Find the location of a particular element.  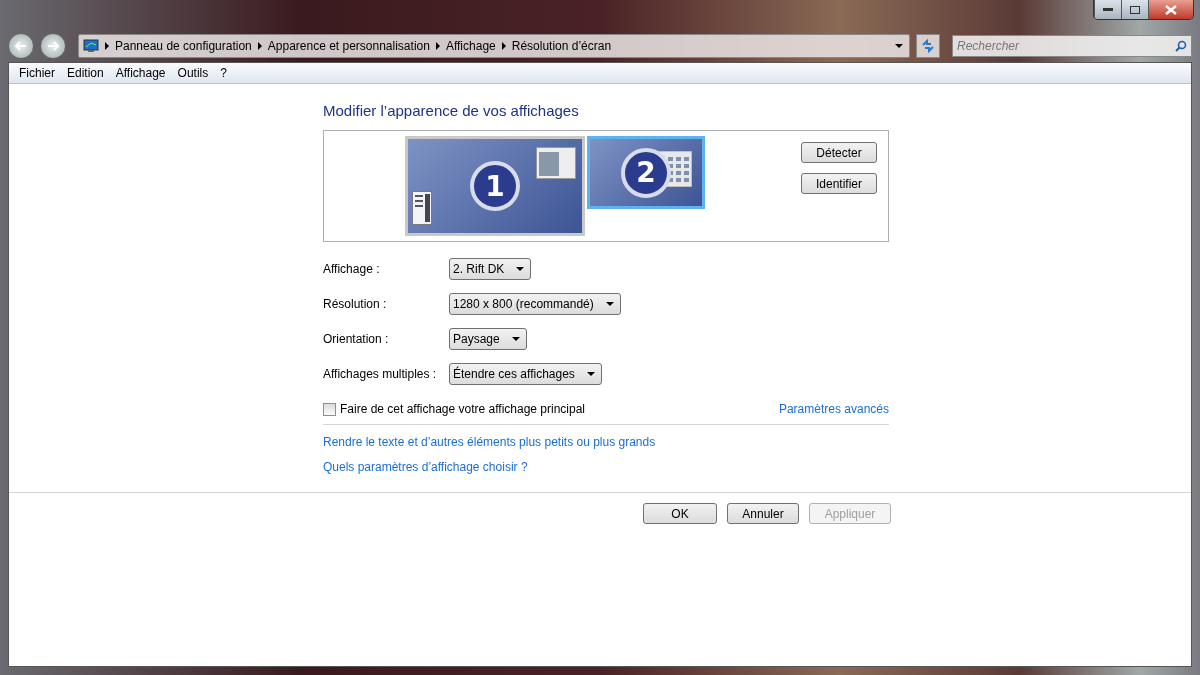

menu-item: ? is located at coordinates (223, 73).